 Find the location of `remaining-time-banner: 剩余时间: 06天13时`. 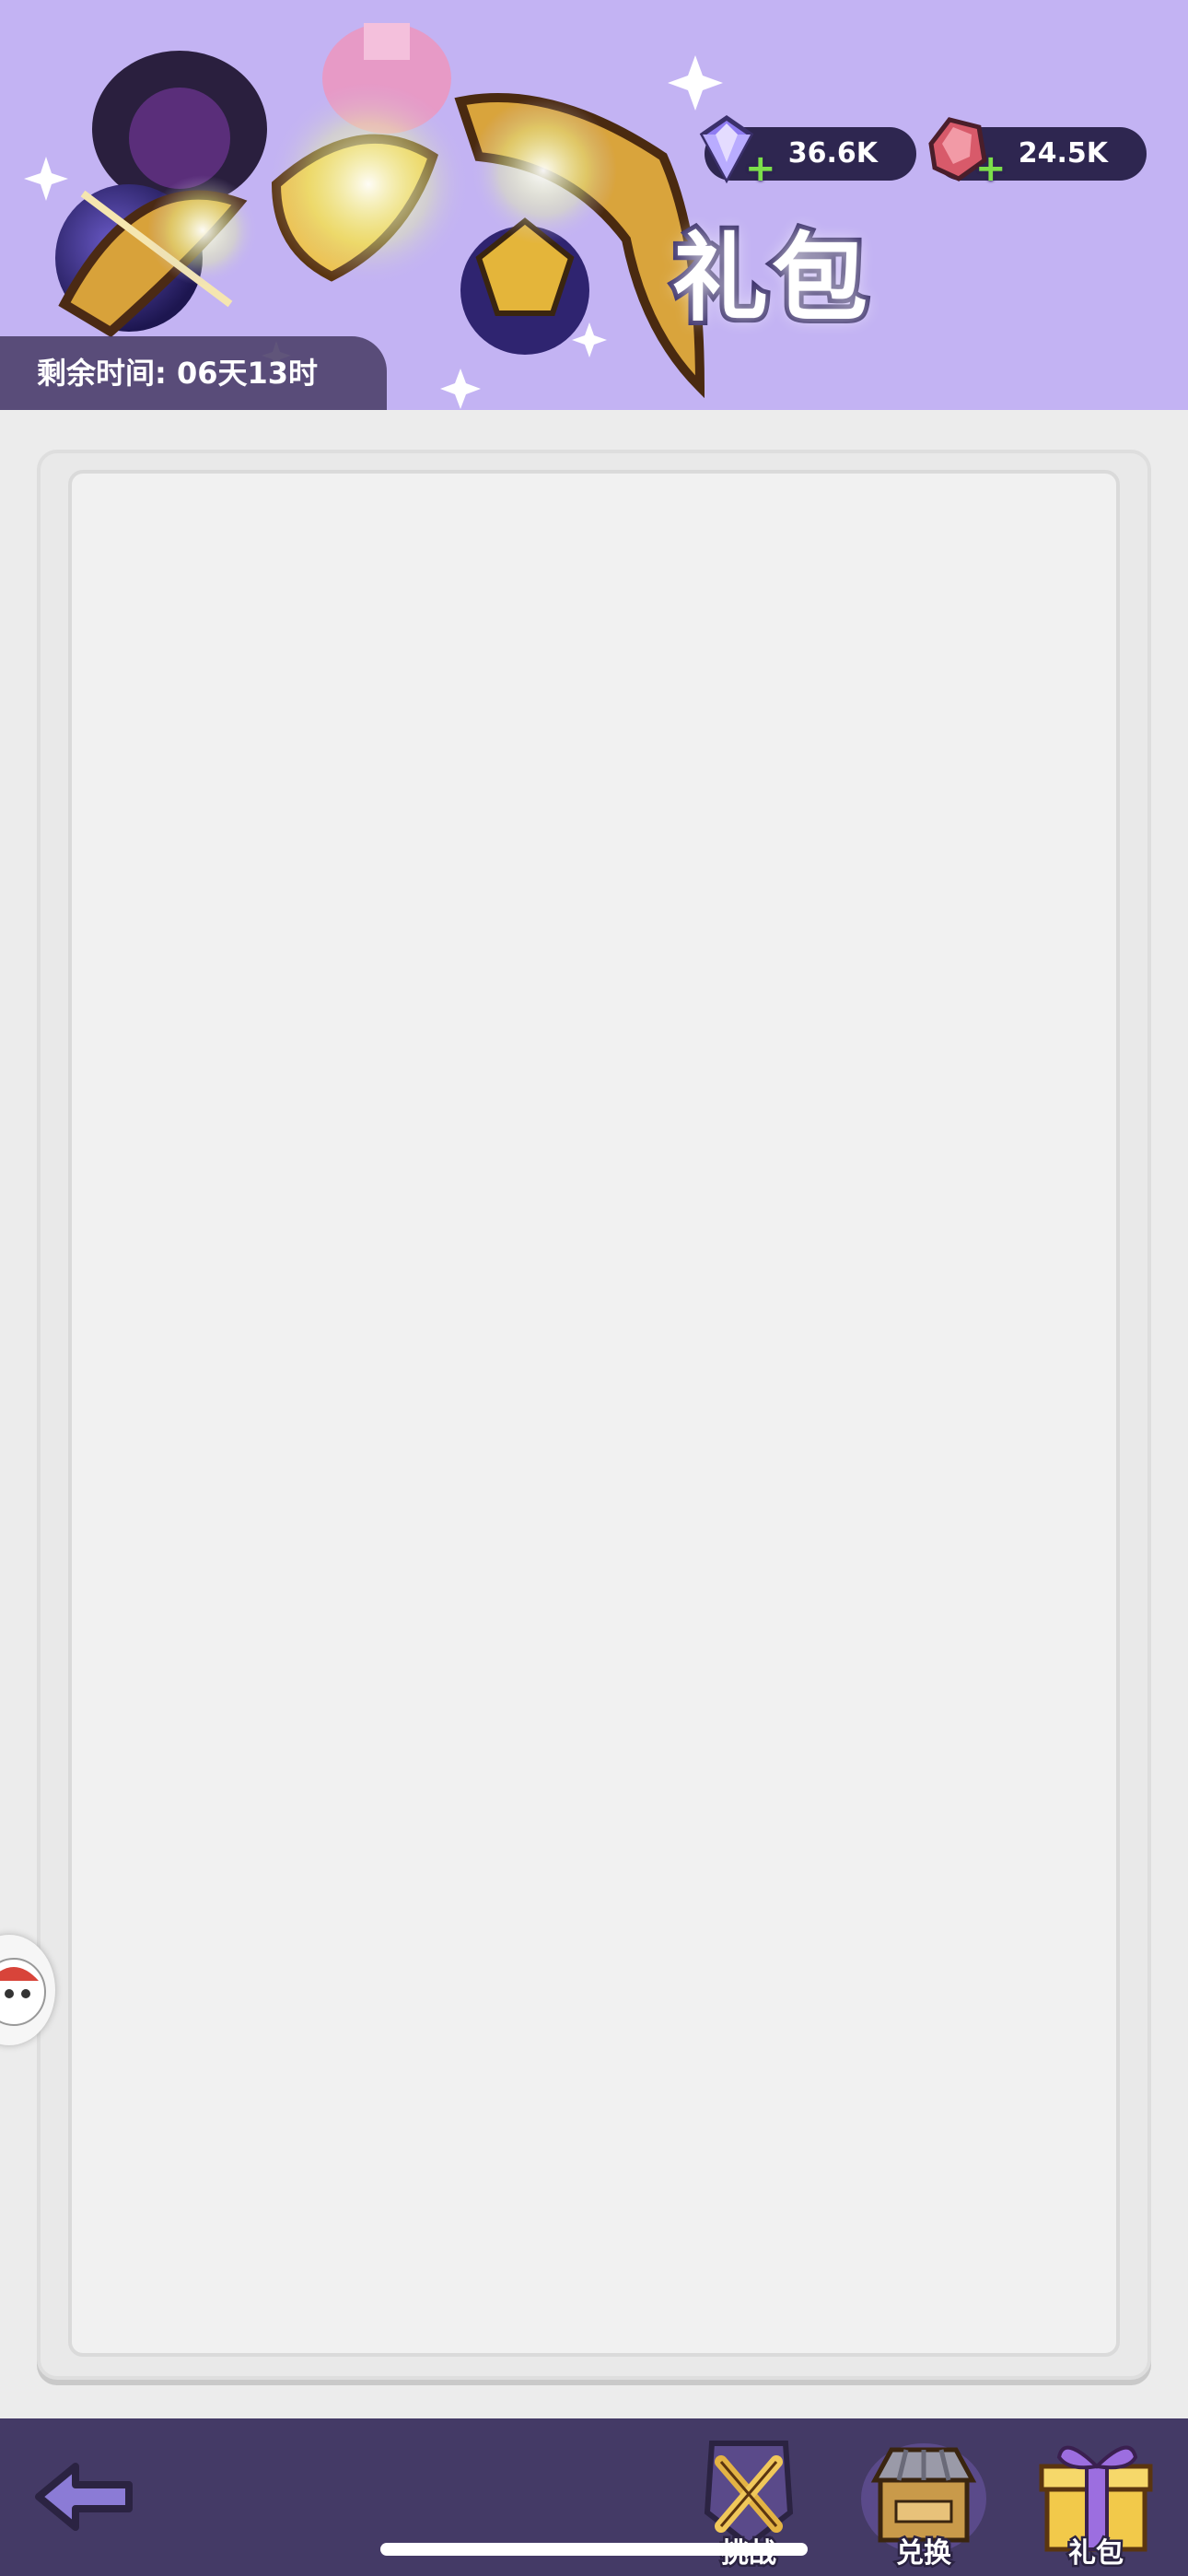

remaining-time-banner: 剩余时间: 06天13时 is located at coordinates (193, 373).